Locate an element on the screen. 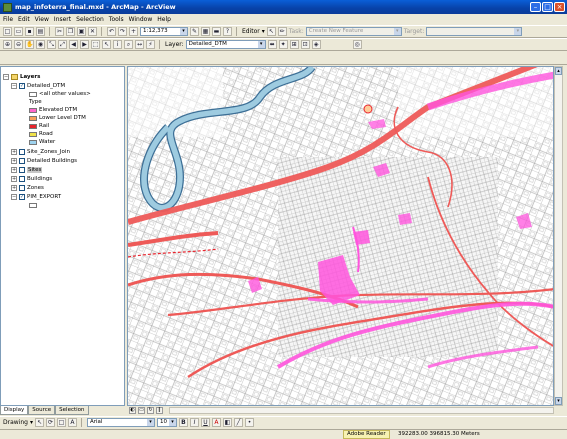 The image size is (567, 439). underline-button: U is located at coordinates (205, 422).